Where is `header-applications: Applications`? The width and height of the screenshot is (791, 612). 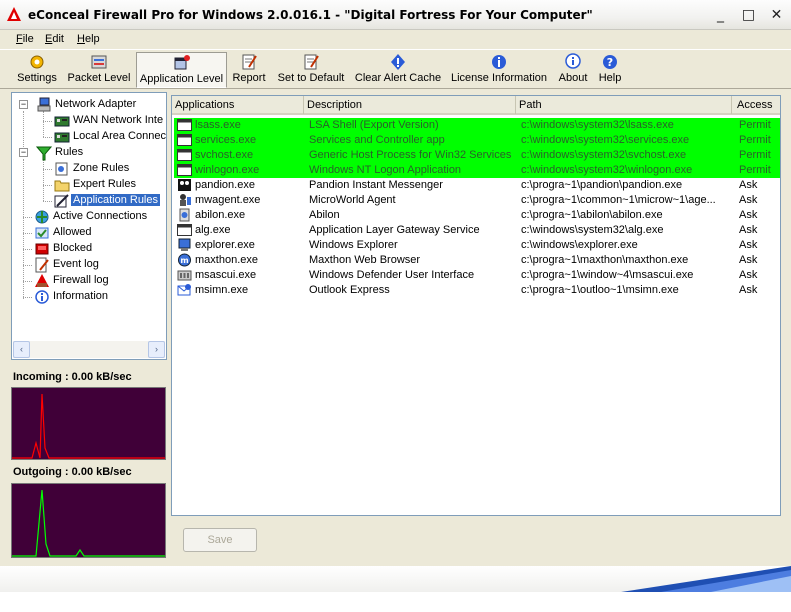
header-applications: Applications is located at coordinates (238, 105).